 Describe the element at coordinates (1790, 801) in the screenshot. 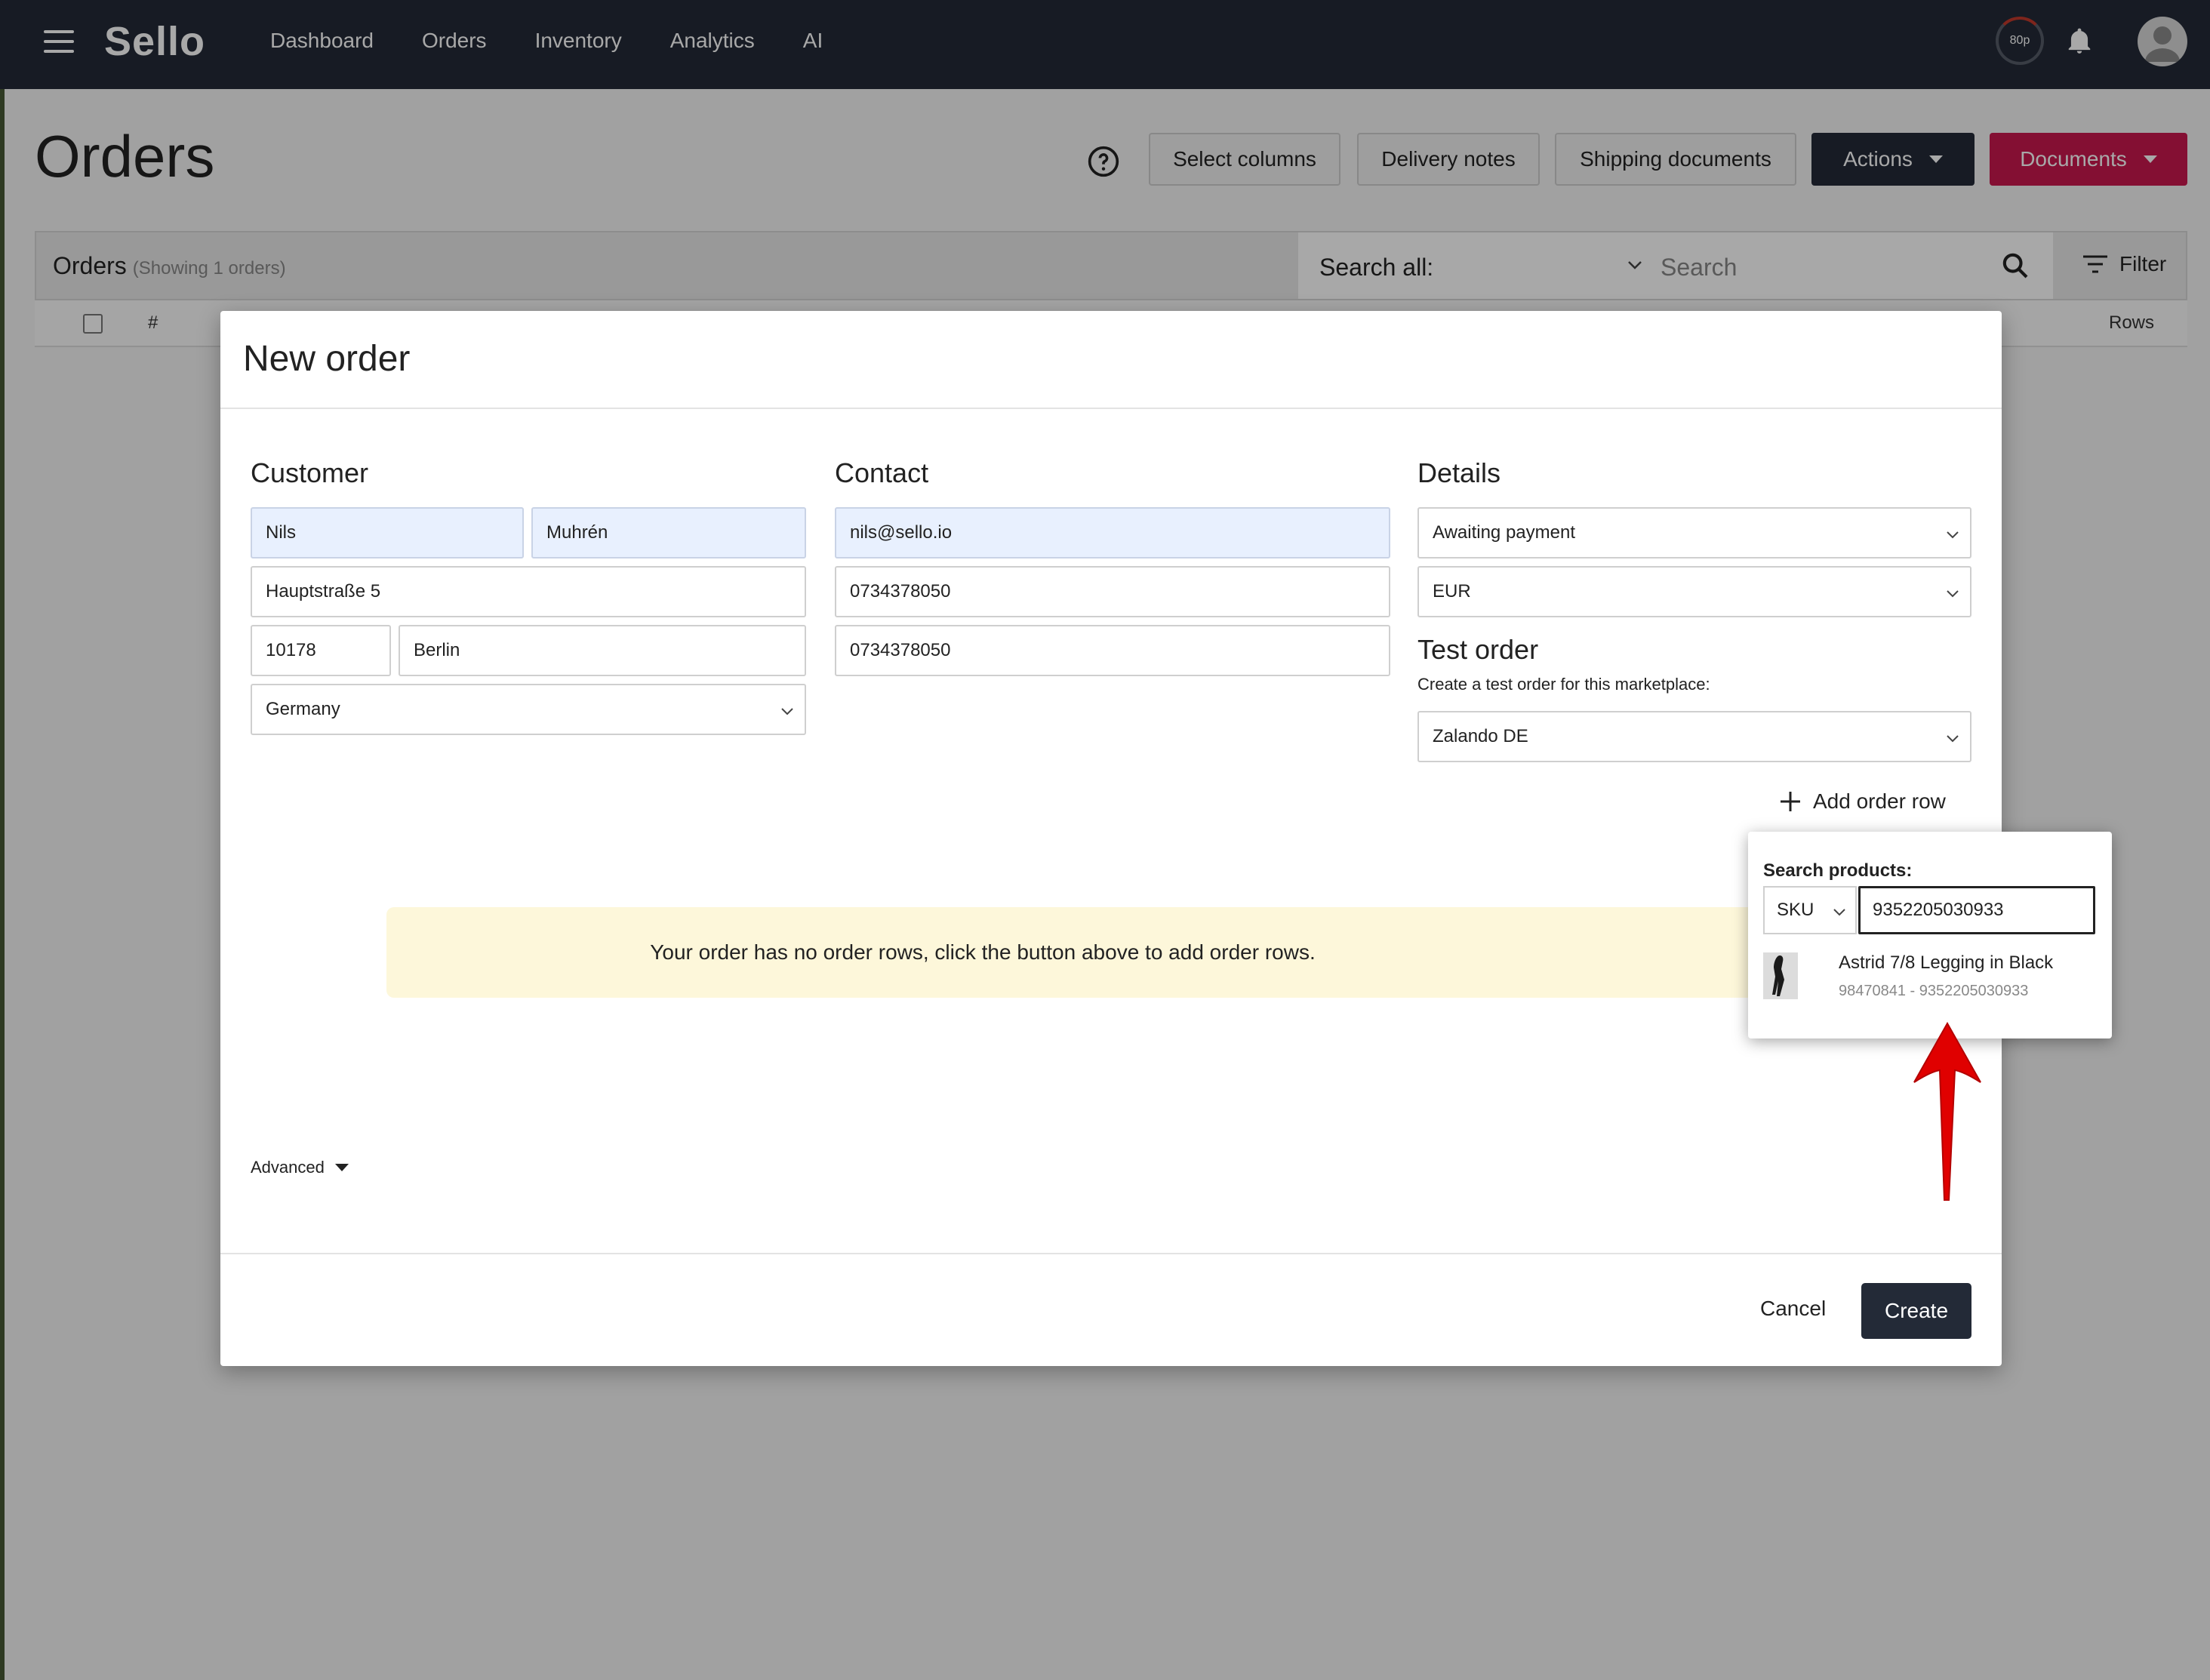

I see `plus-icon` at that location.